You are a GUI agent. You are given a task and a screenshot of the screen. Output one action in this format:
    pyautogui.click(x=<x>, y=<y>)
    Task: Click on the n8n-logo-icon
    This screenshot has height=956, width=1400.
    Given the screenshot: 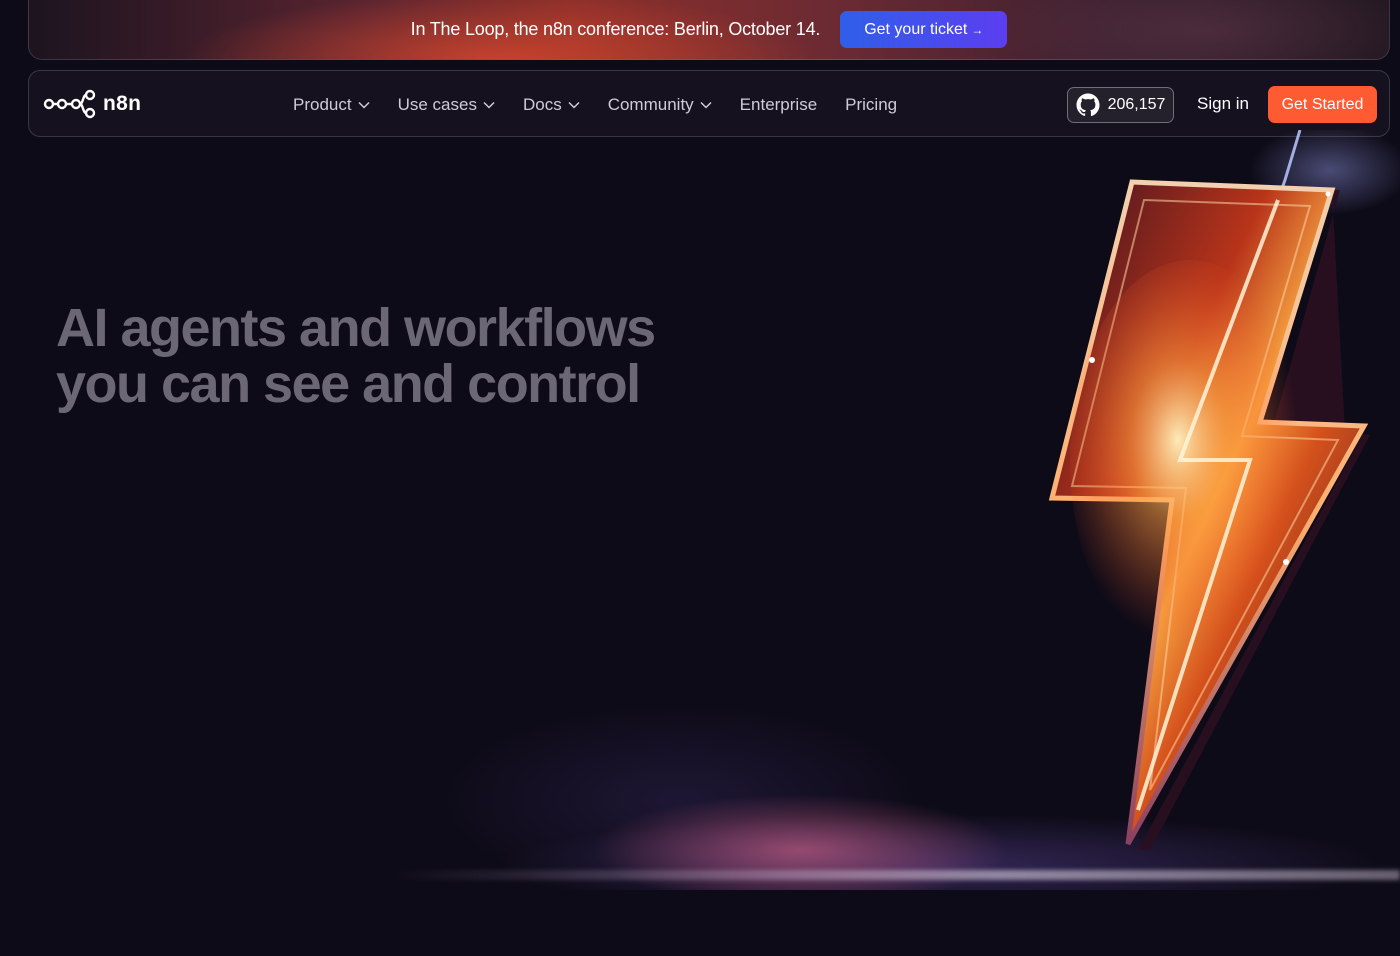 What is the action you would take?
    pyautogui.click(x=69, y=104)
    